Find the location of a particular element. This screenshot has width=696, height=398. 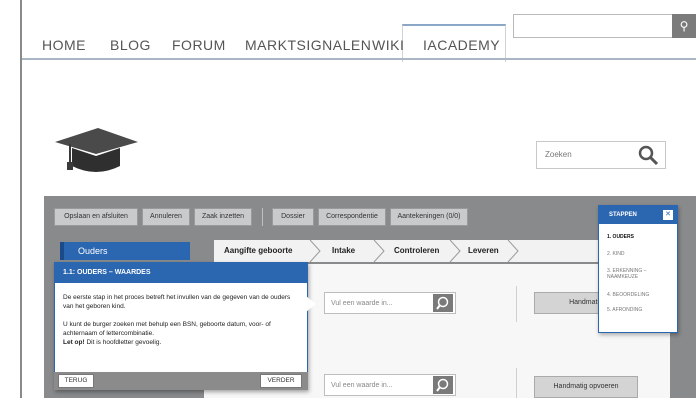

back-button: TERUG is located at coordinates (76, 381).